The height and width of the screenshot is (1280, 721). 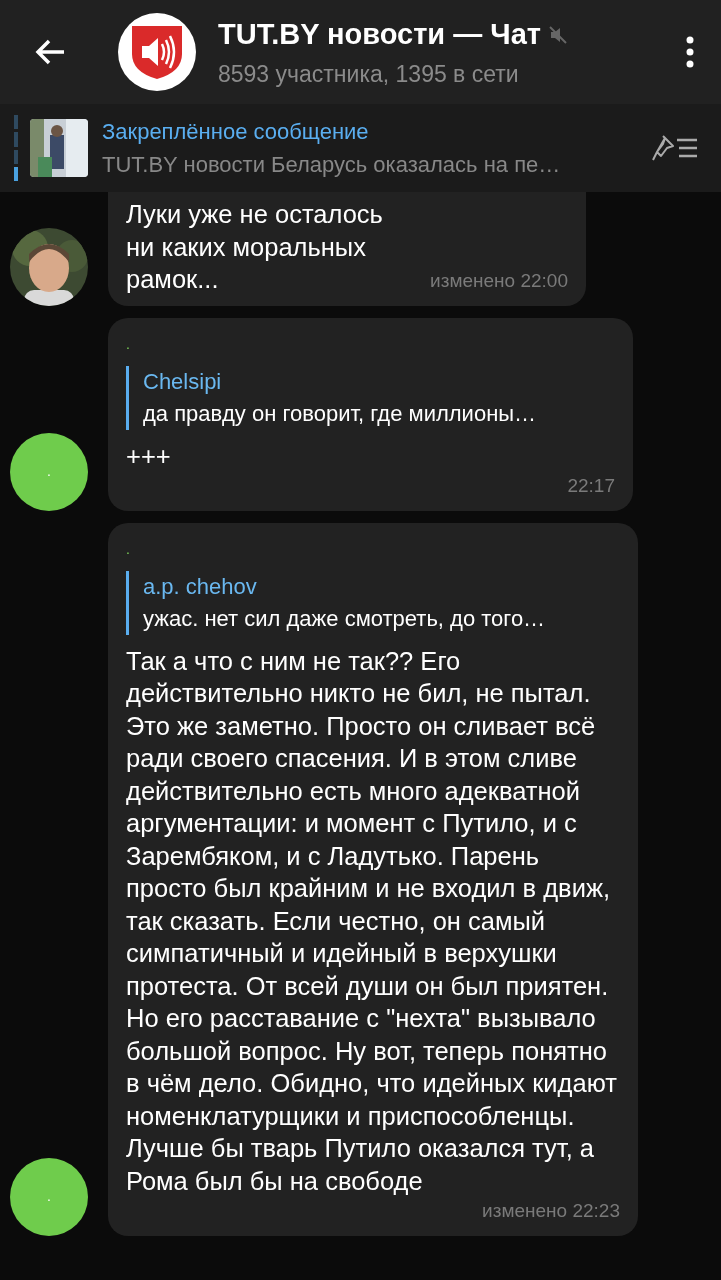 What do you see at coordinates (183, 381) in the screenshot?
I see `reply-author: Chelsipi` at bounding box center [183, 381].